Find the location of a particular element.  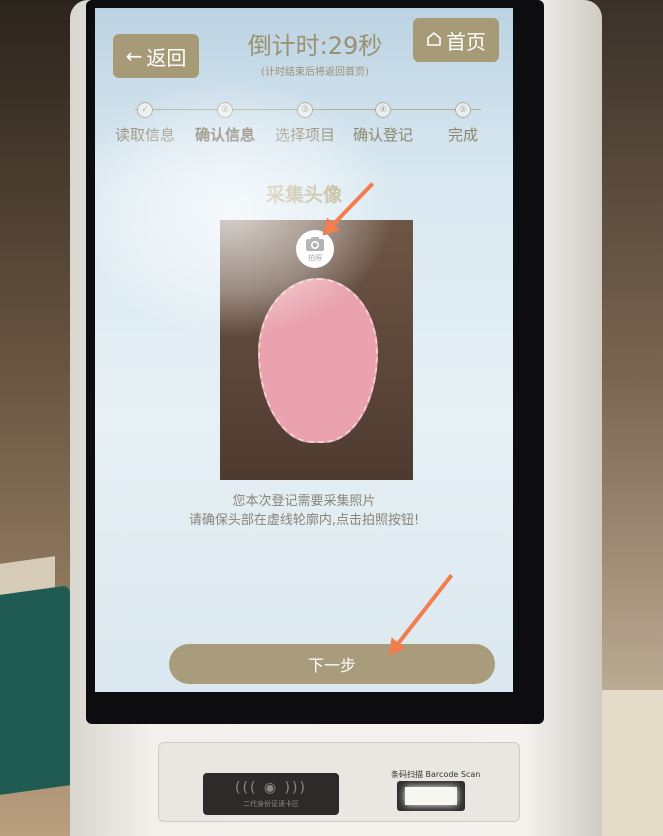

back-button: ← 返回 is located at coordinates (156, 56).